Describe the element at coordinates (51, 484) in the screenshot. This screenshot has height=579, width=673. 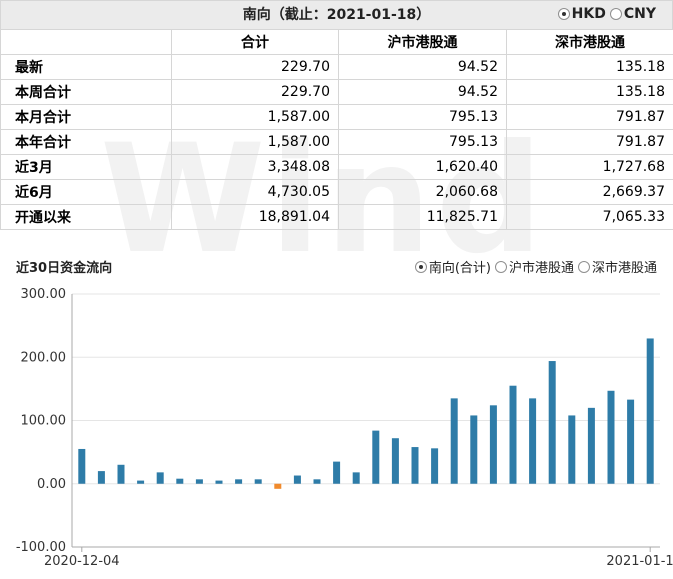
I see `y-tick-label: 0.00` at that location.